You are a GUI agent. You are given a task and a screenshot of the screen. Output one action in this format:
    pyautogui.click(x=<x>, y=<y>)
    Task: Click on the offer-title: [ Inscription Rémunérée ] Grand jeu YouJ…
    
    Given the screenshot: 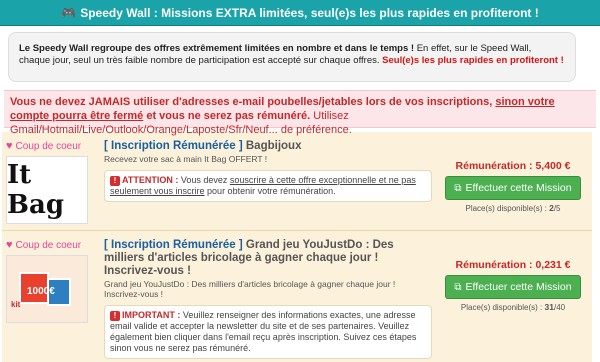 What is the action you would take?
    pyautogui.click(x=268, y=258)
    